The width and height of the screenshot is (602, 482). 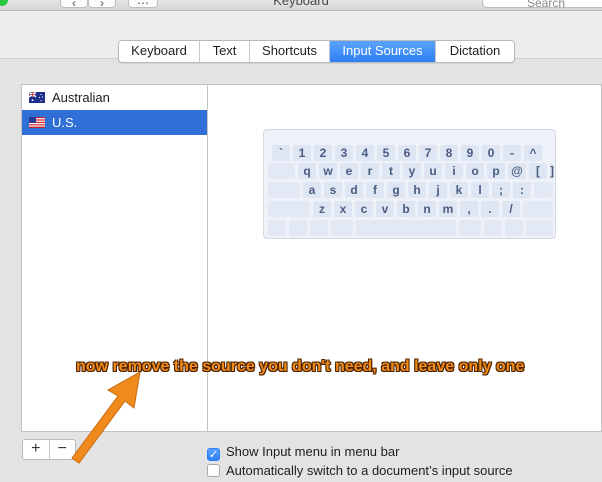 I want to click on annotation-arrow-icon, so click(x=106, y=417).